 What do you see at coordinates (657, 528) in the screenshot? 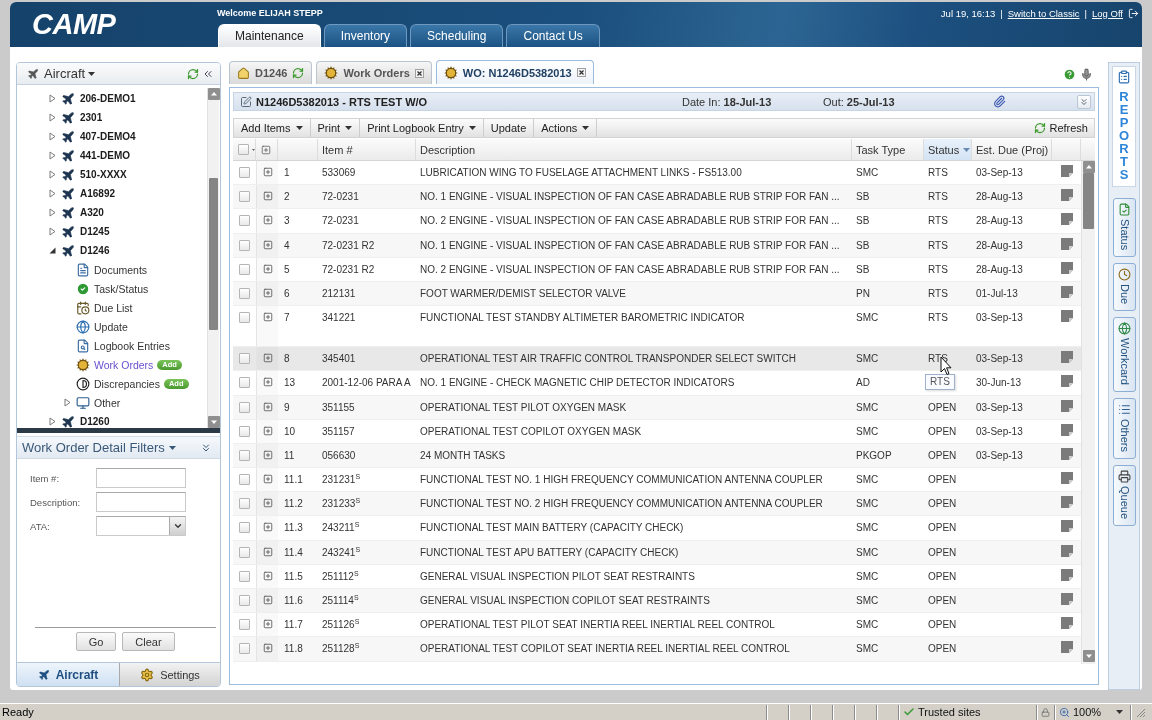
I see `table-row: 11.3 243211$^{S}$ FUNCTIONAL TEST MAIN BATTERY (CAPACITY CHECK) SMC OPEN` at bounding box center [657, 528].